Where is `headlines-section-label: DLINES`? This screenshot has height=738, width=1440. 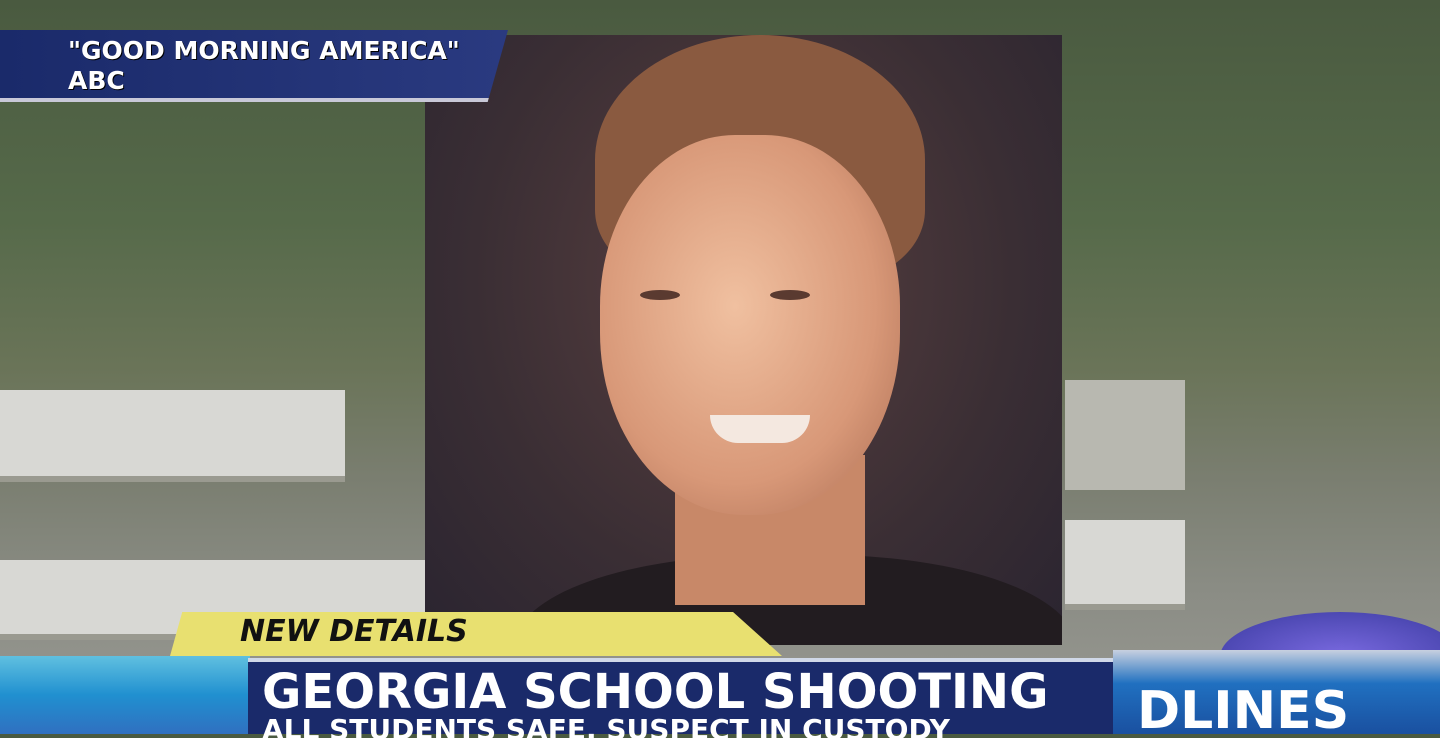
headlines-section-label: DLINES is located at coordinates (1276, 692).